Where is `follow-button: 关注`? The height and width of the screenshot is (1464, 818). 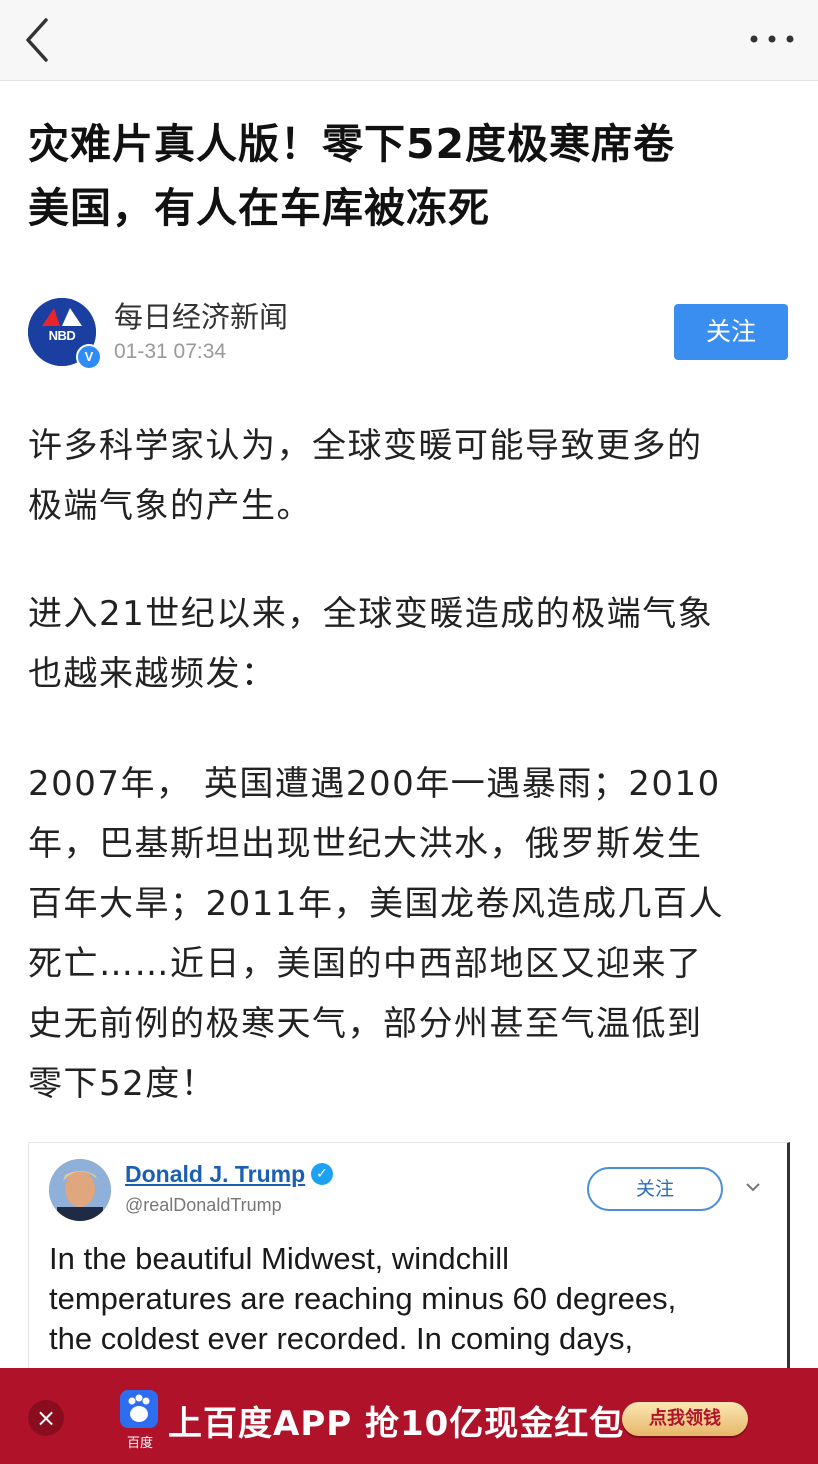
follow-button: 关注 is located at coordinates (731, 332).